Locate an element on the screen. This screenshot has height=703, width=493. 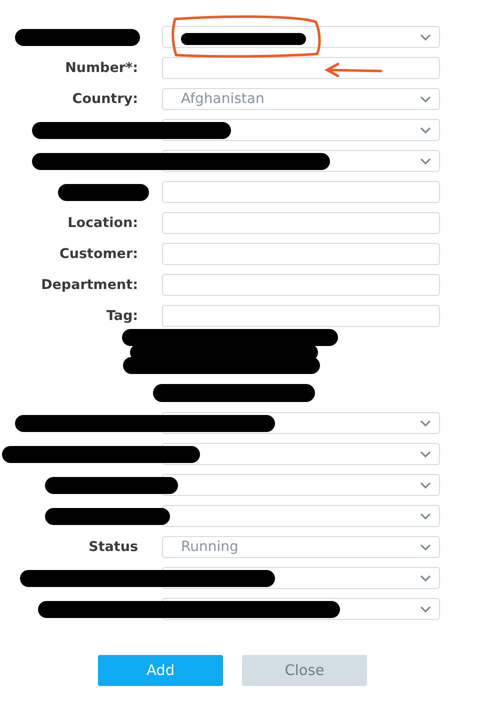
field-label: Location: is located at coordinates (102, 223).